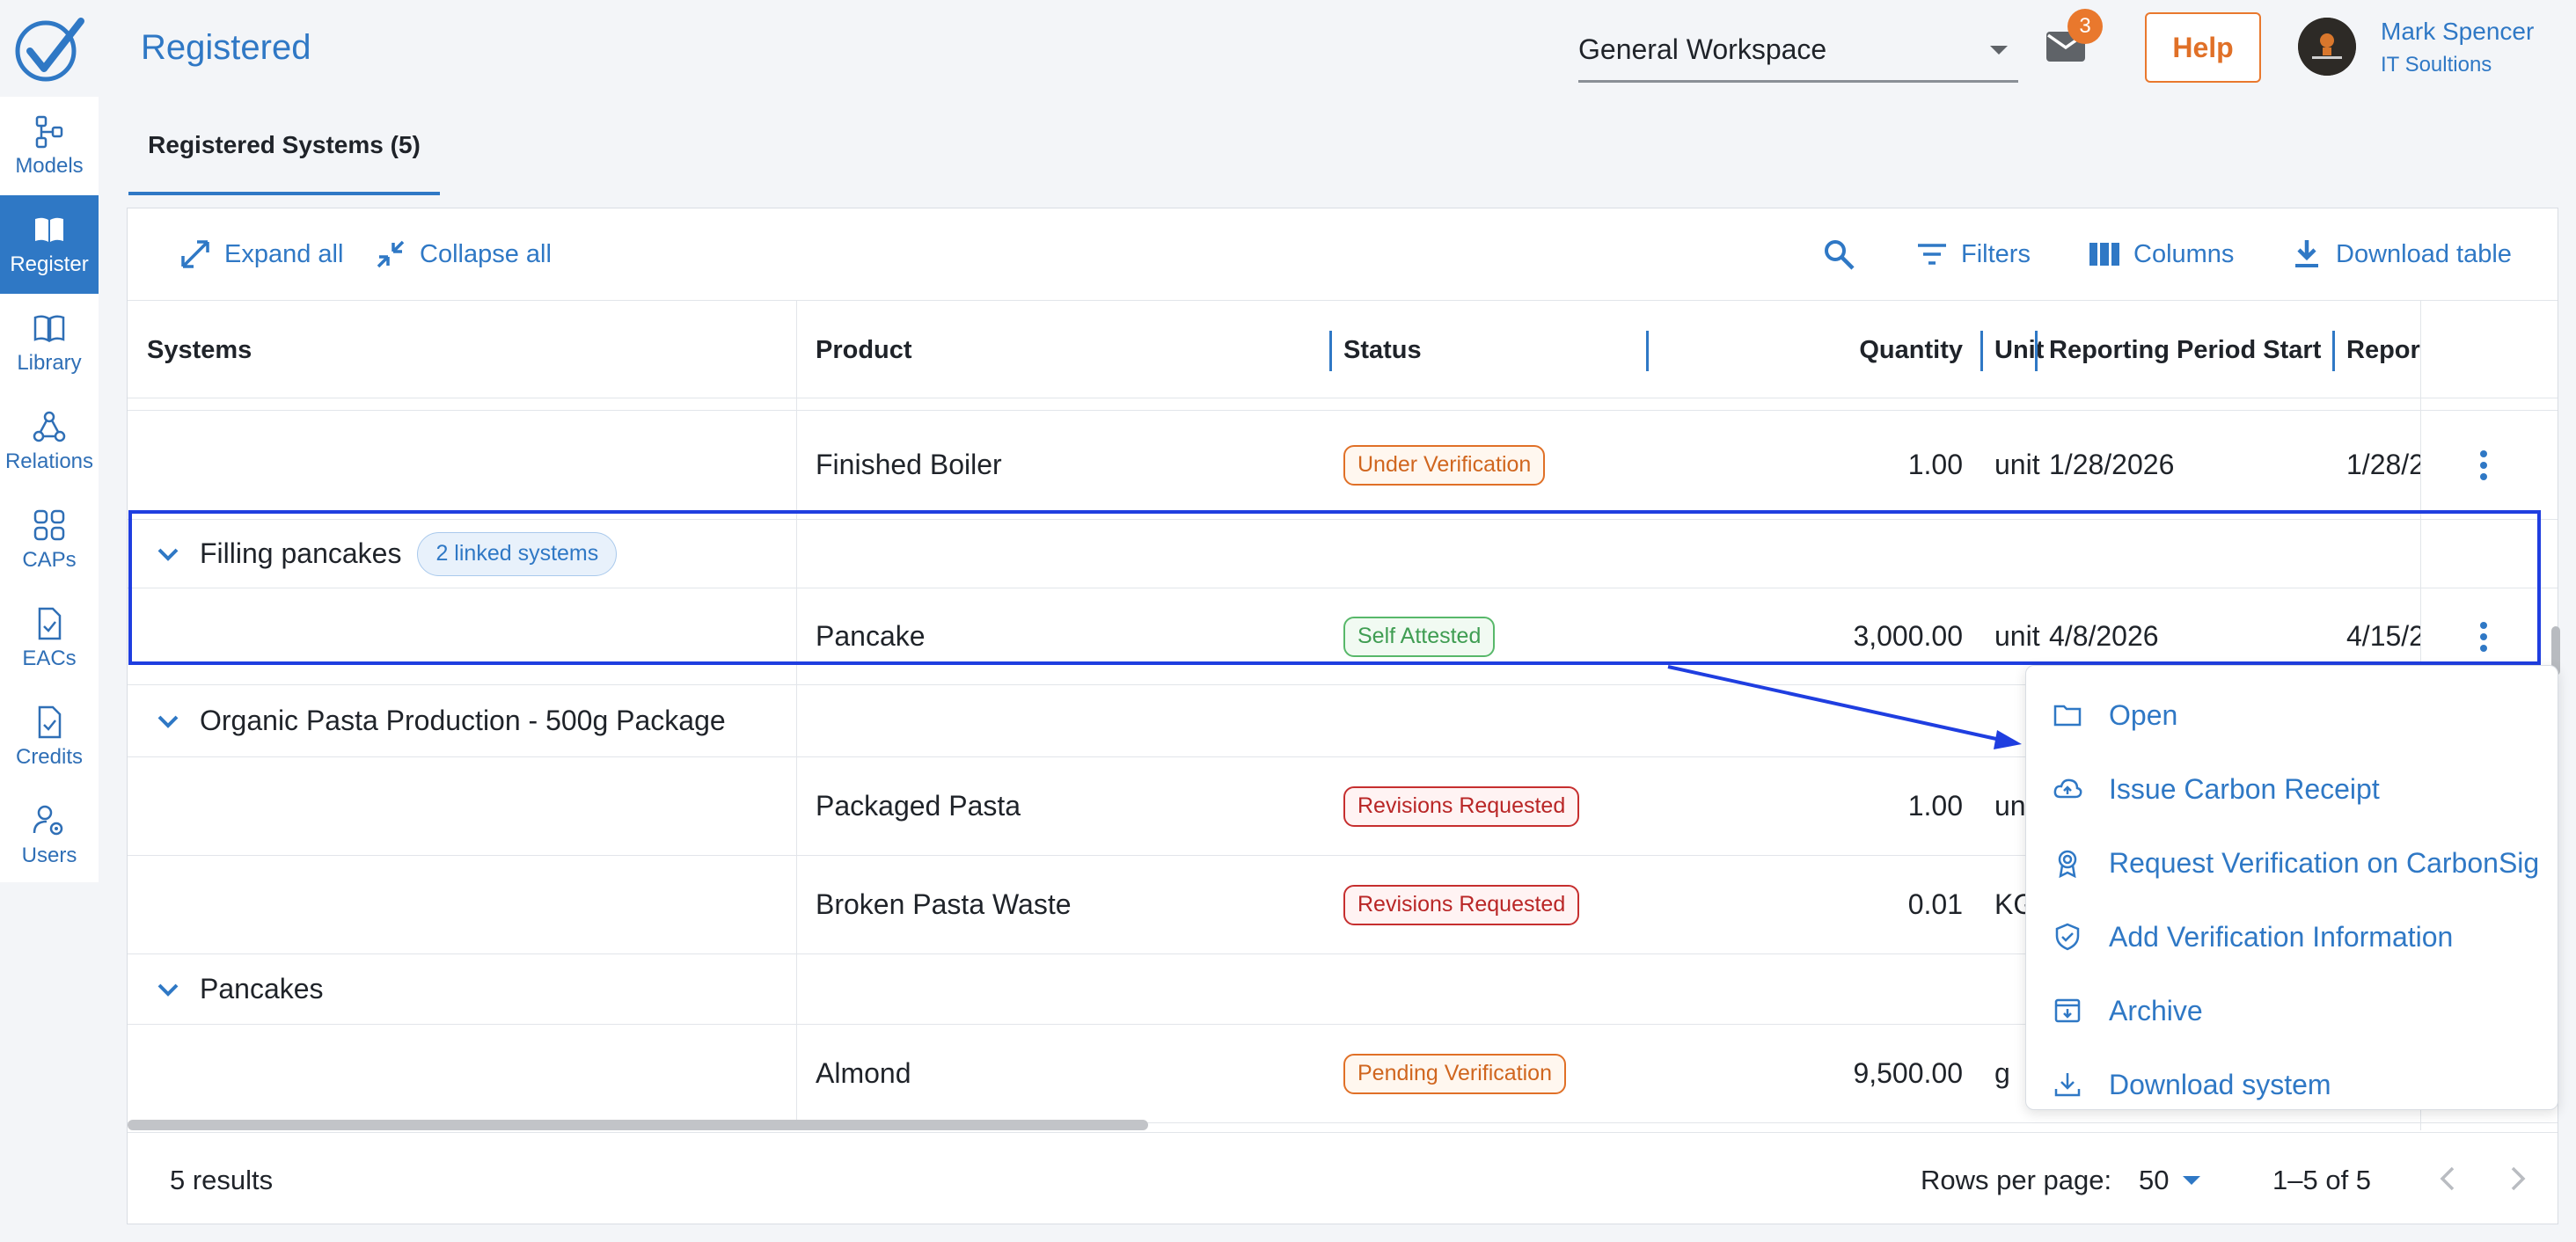 The height and width of the screenshot is (1242, 2576). Describe the element at coordinates (909, 464) in the screenshot. I see `product-cell: Finished Boiler` at that location.